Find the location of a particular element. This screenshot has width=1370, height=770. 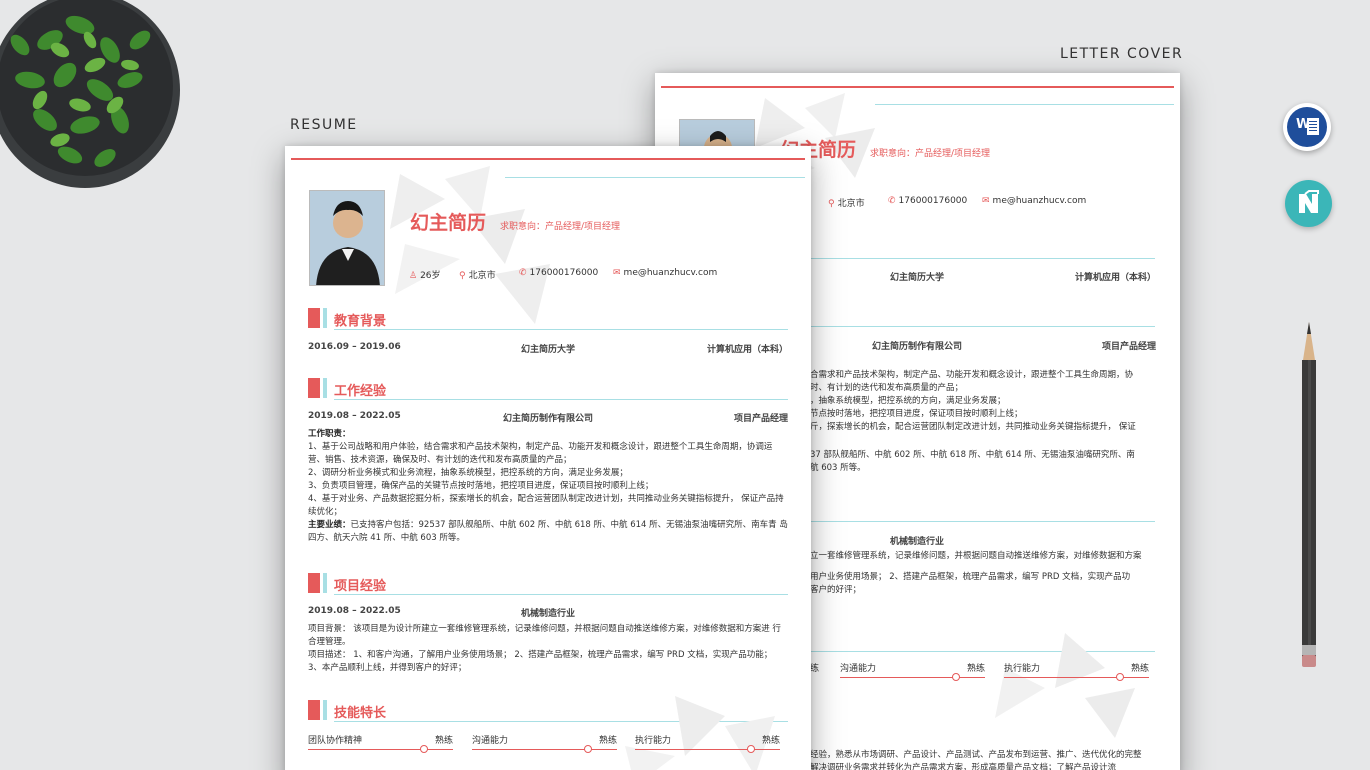

phone-info: ✆ 176000176000 is located at coordinates (927, 201).